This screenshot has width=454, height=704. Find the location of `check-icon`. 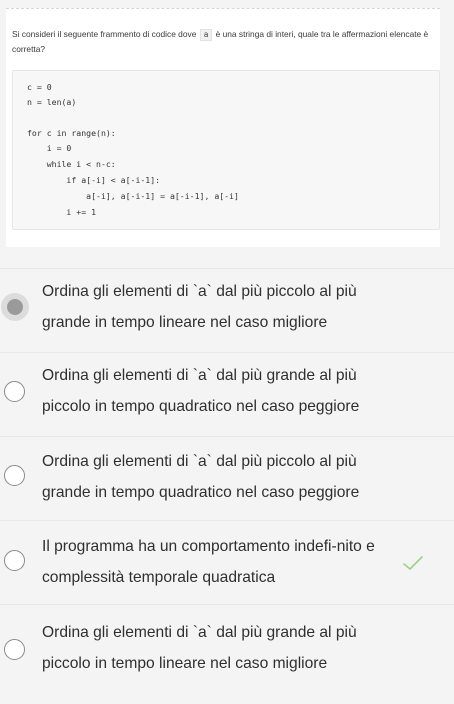

check-icon is located at coordinates (413, 563).